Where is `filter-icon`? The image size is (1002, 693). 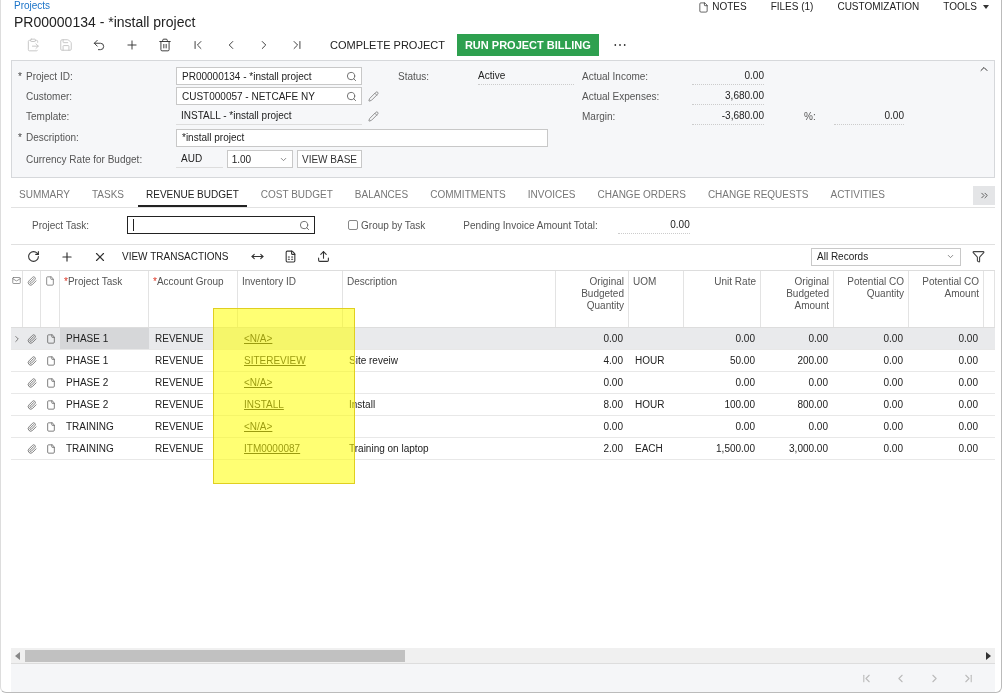 filter-icon is located at coordinates (978, 256).